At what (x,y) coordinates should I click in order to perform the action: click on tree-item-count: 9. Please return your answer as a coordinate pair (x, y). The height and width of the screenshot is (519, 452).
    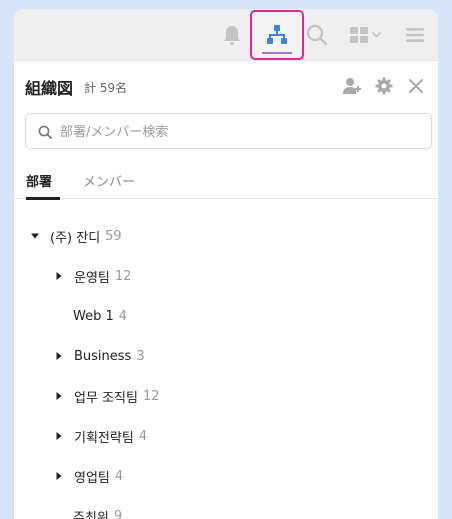
    Looking at the image, I should click on (118, 513).